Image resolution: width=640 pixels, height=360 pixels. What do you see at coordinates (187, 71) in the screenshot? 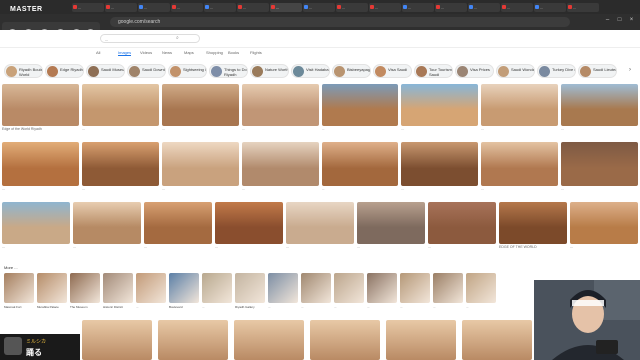
I see `related-chip: Sightseeing in Saudi` at bounding box center [187, 71].